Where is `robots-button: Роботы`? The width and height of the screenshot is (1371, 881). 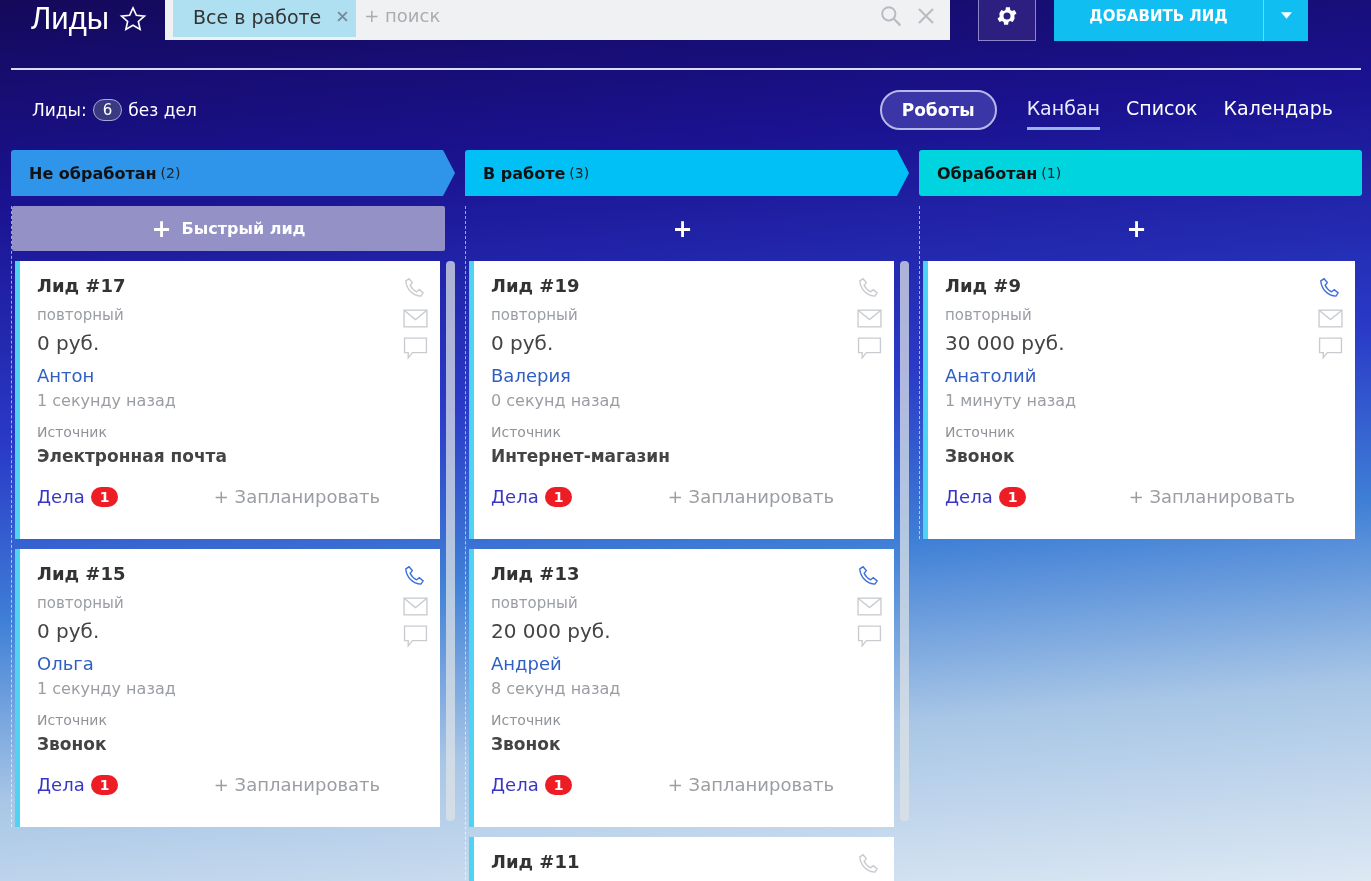
robots-button: Роботы is located at coordinates (938, 110).